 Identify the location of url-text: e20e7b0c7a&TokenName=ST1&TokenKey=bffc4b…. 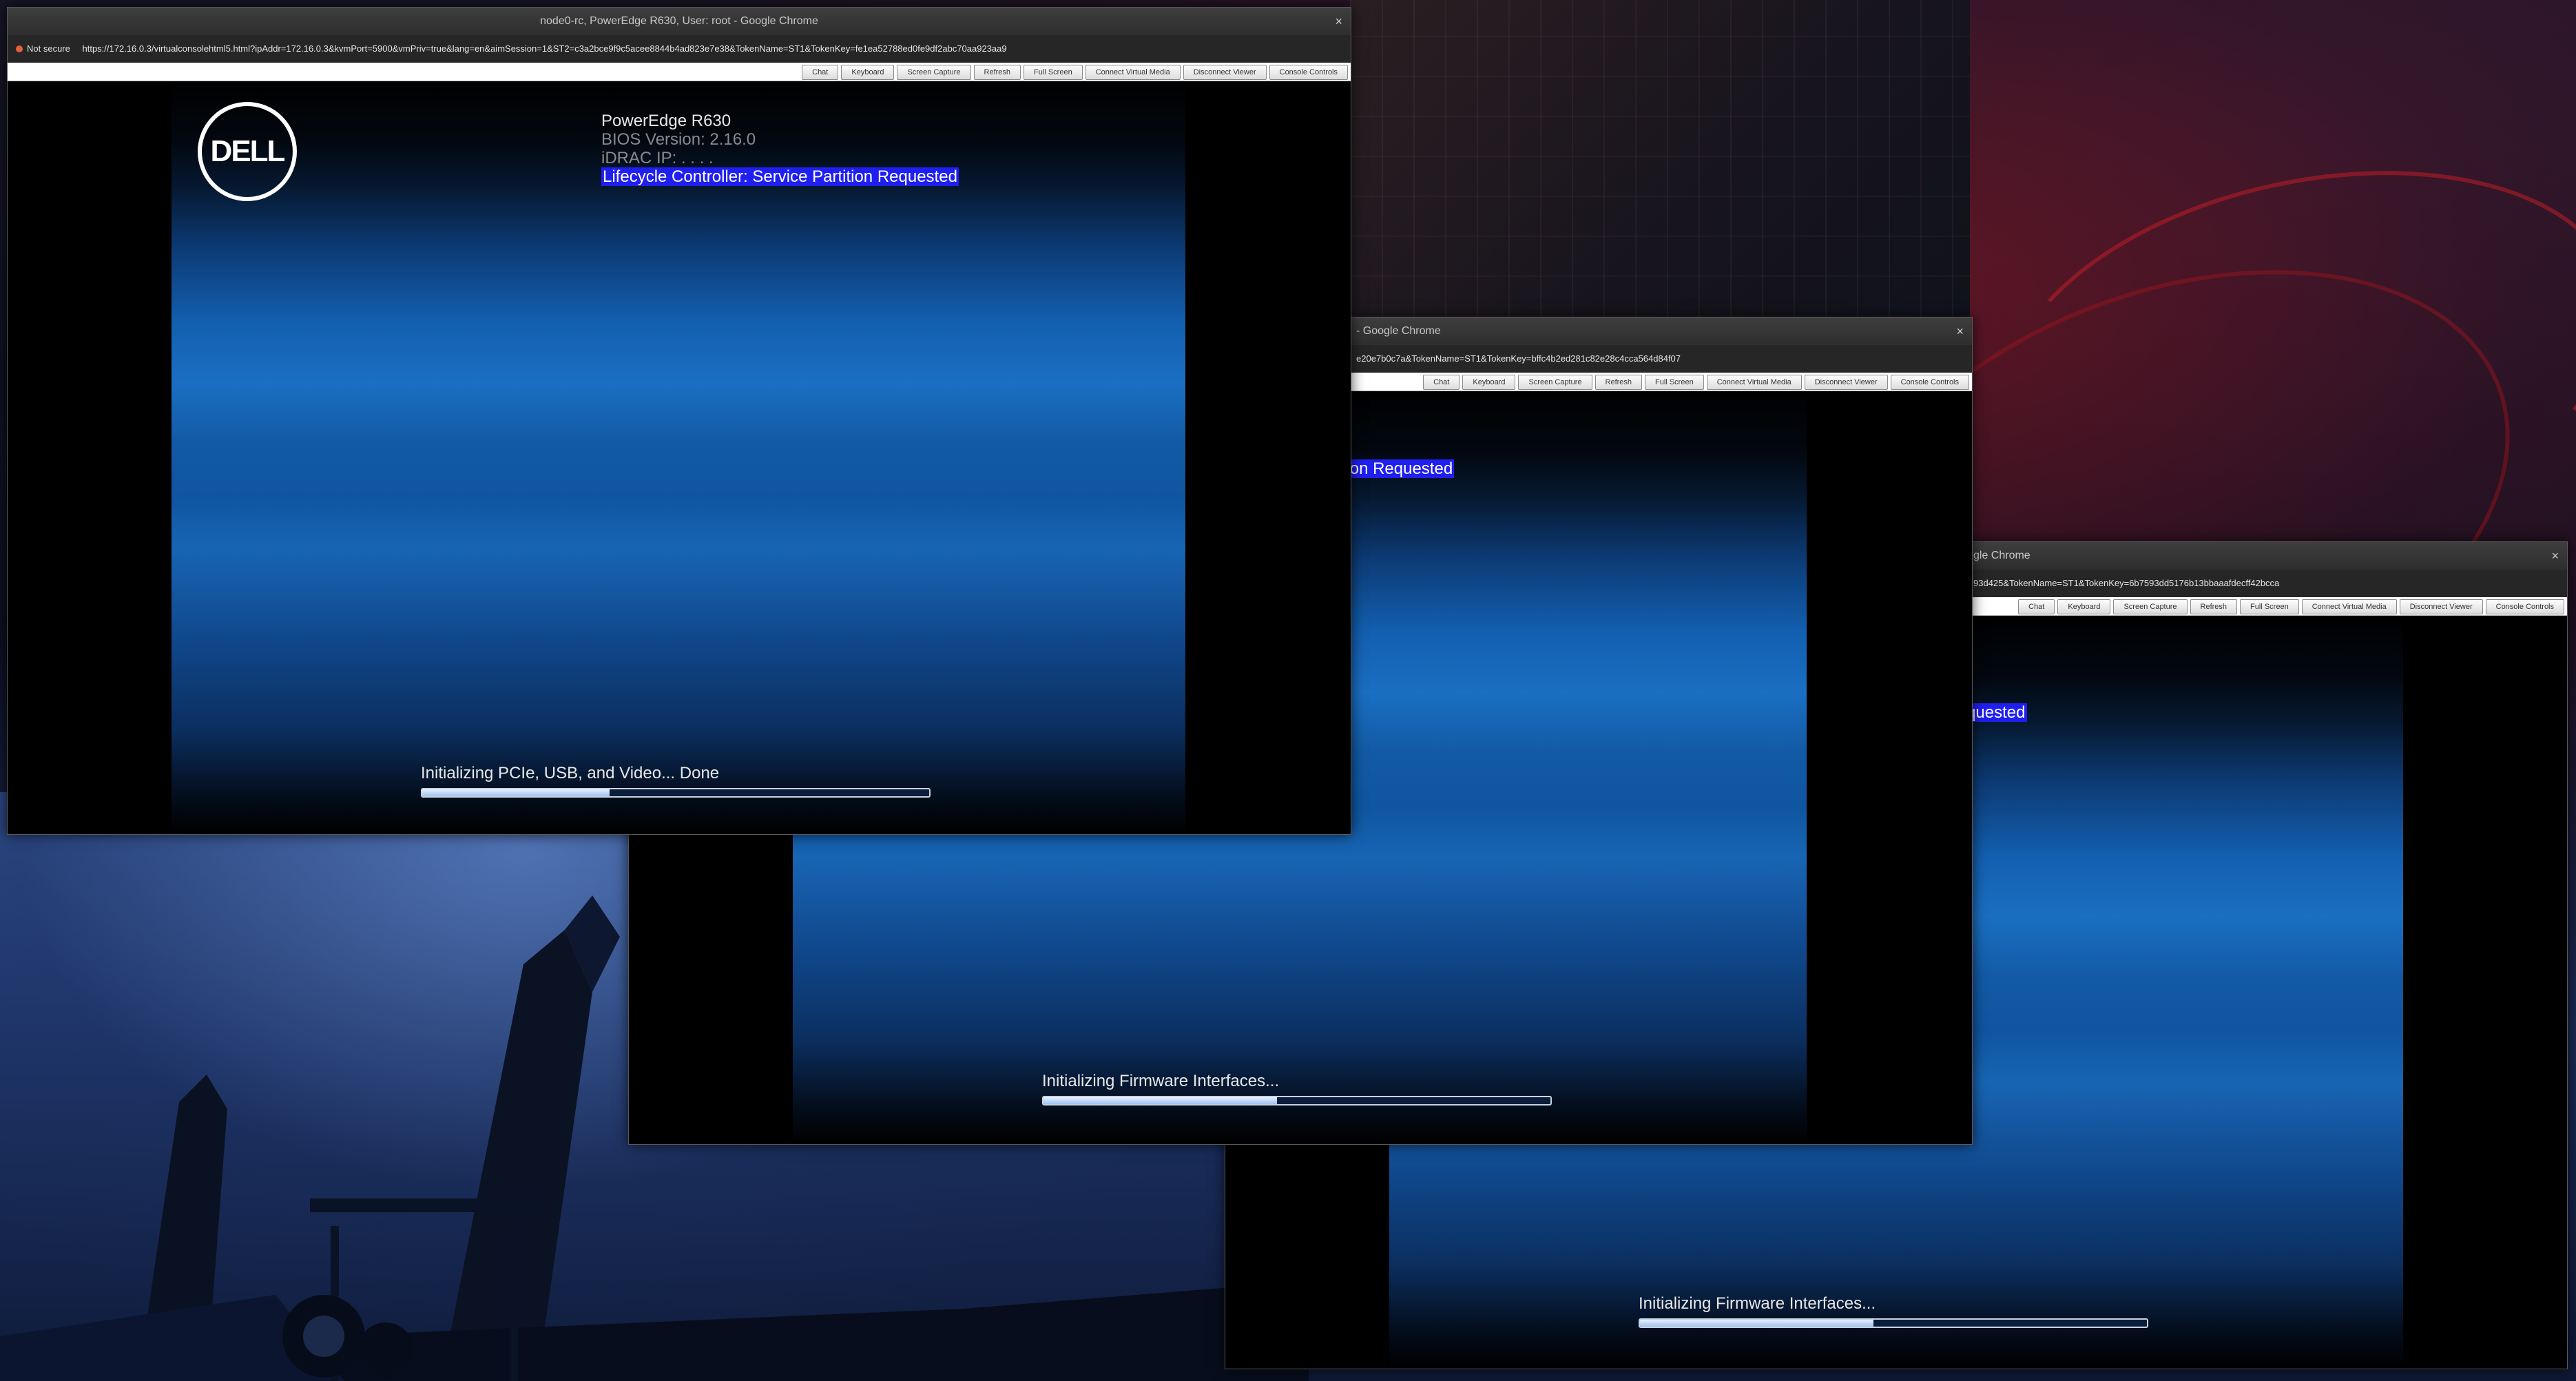
(1518, 359).